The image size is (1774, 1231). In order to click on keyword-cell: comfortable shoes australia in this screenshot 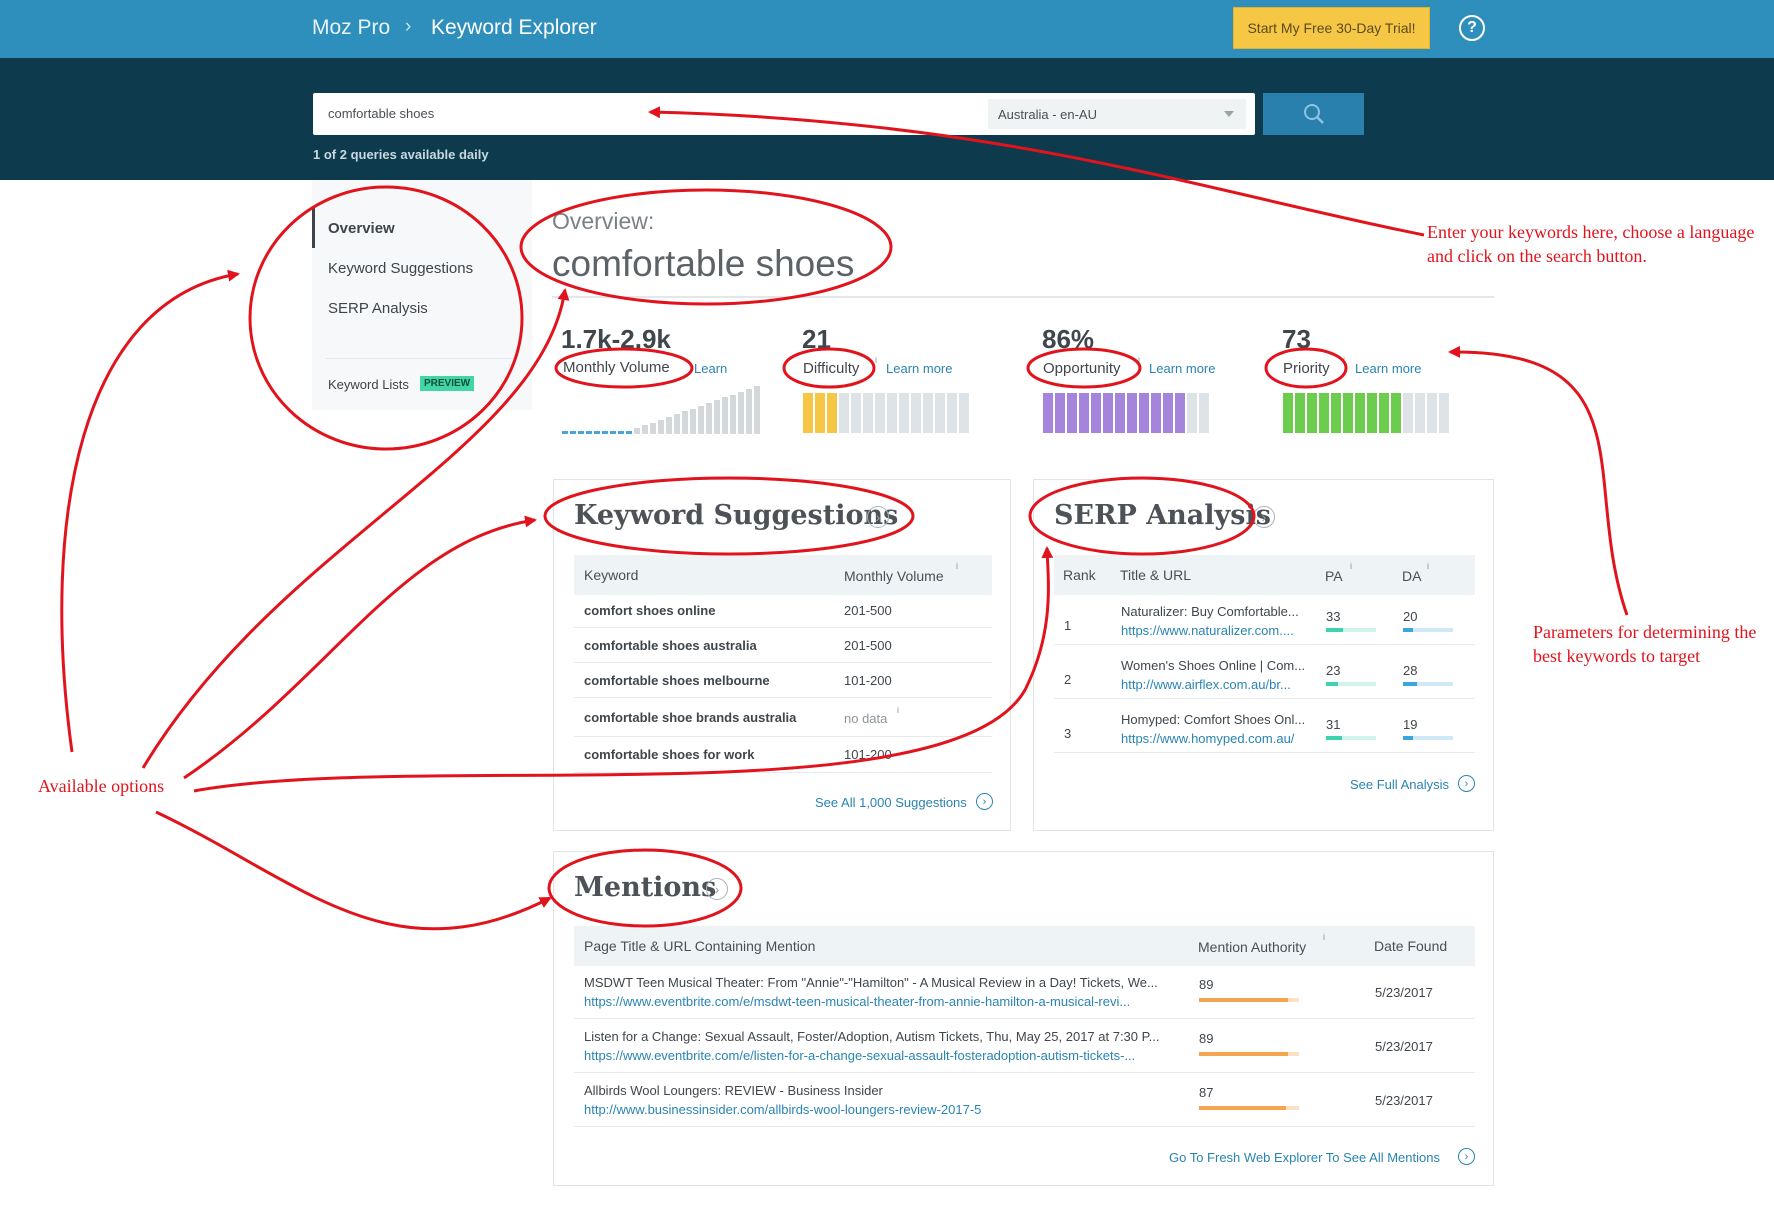, I will do `click(670, 645)`.